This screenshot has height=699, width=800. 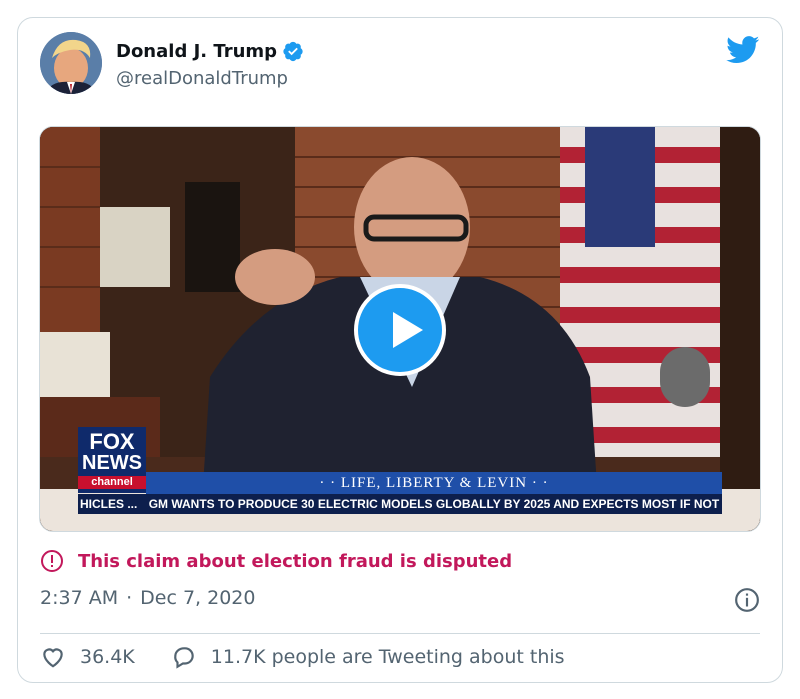 What do you see at coordinates (401, 67) in the screenshot?
I see `tweet-header: Donald J. Trump @realDonaldTrump` at bounding box center [401, 67].